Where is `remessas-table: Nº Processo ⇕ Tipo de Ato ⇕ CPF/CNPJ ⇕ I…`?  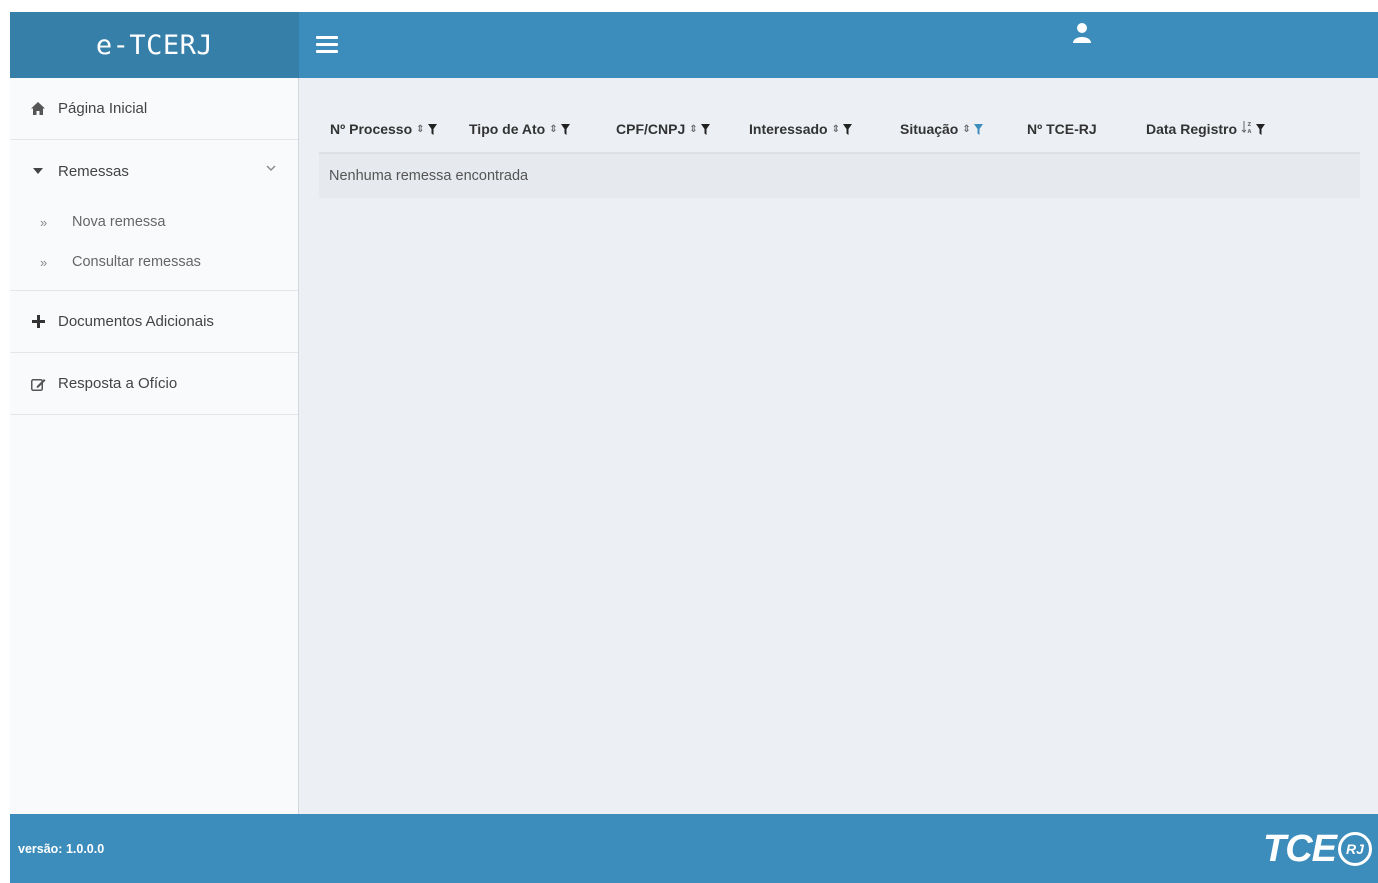
remessas-table: Nº Processo ⇕ Tipo de Ato ⇕ CPF/CNPJ ⇕ I… is located at coordinates (839, 152).